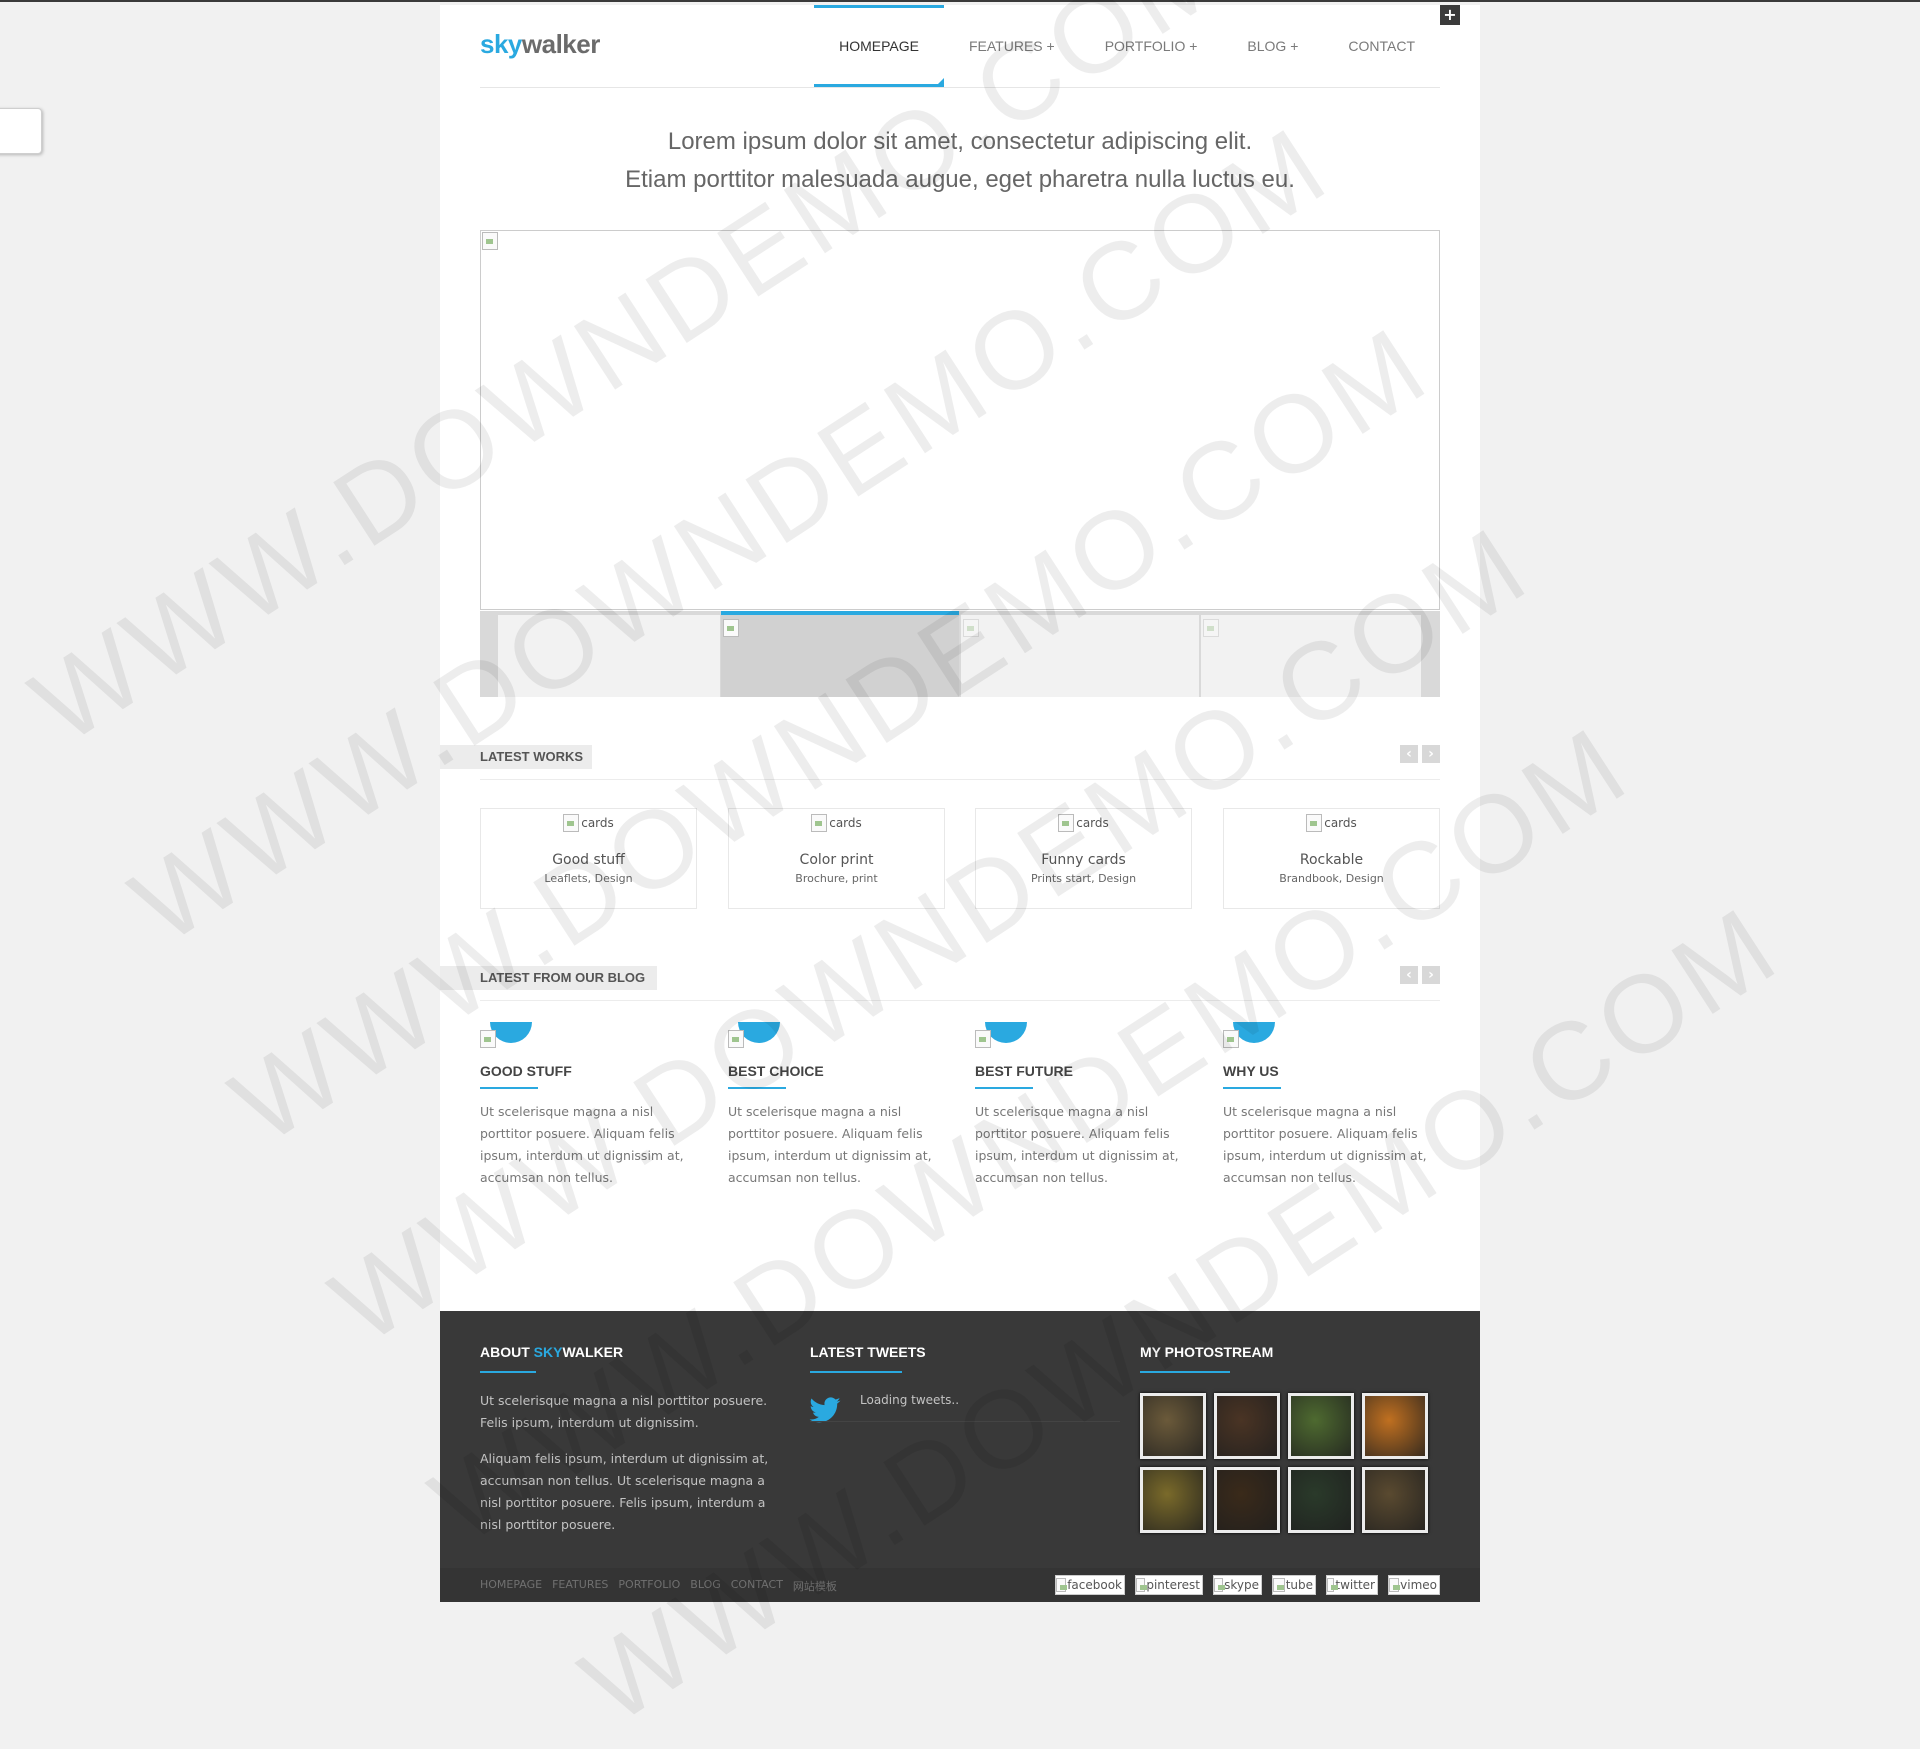 This screenshot has height=1749, width=1920. What do you see at coordinates (1185, 1372) in the screenshot?
I see `footer-photostream-underline` at bounding box center [1185, 1372].